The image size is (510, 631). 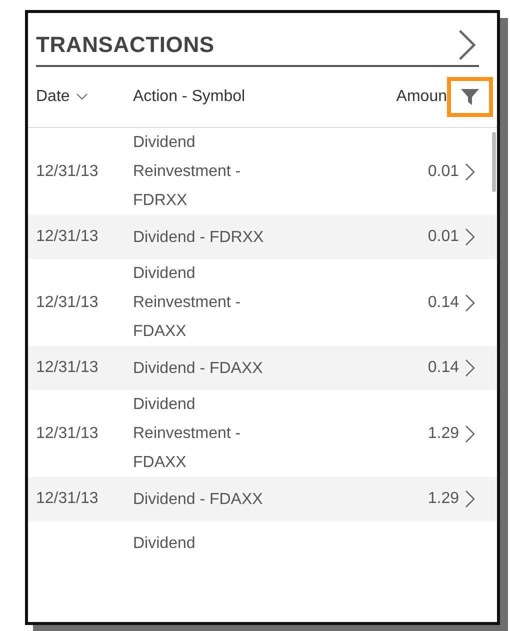 I want to click on action-cell-text: Dividend Reinvestment - FDRXX, so click(x=187, y=172).